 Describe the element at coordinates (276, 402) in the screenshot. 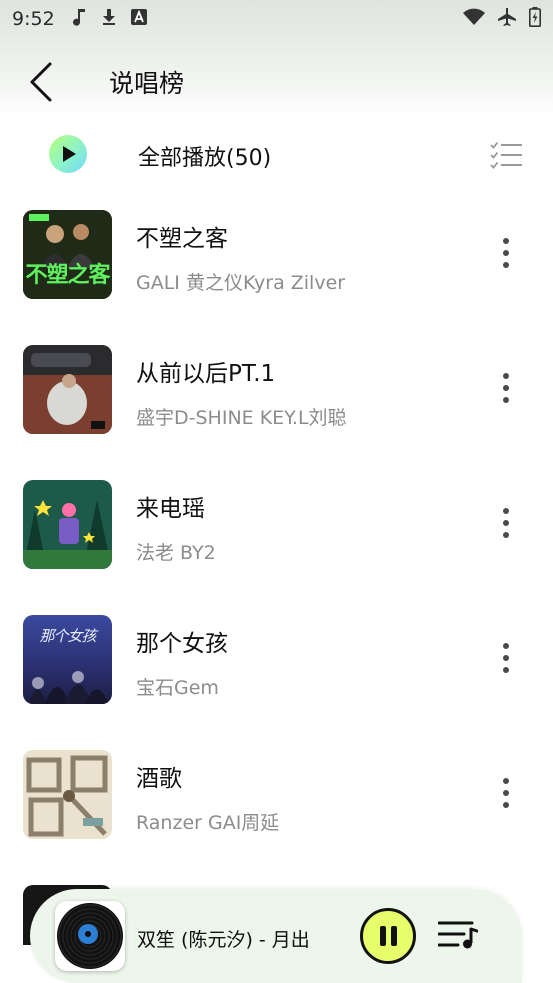

I see `list-item: 从前以后PT.1 盛宇D-SHINE KEY.L刘聪` at that location.